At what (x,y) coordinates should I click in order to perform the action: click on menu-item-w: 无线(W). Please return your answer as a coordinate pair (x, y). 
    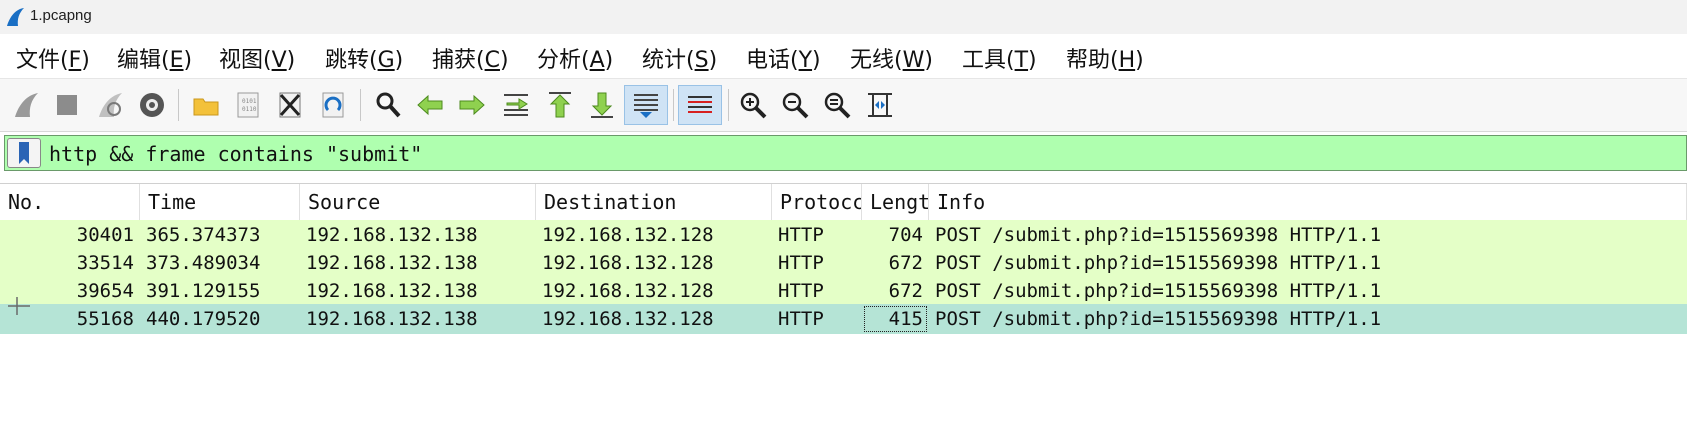
    Looking at the image, I should click on (891, 58).